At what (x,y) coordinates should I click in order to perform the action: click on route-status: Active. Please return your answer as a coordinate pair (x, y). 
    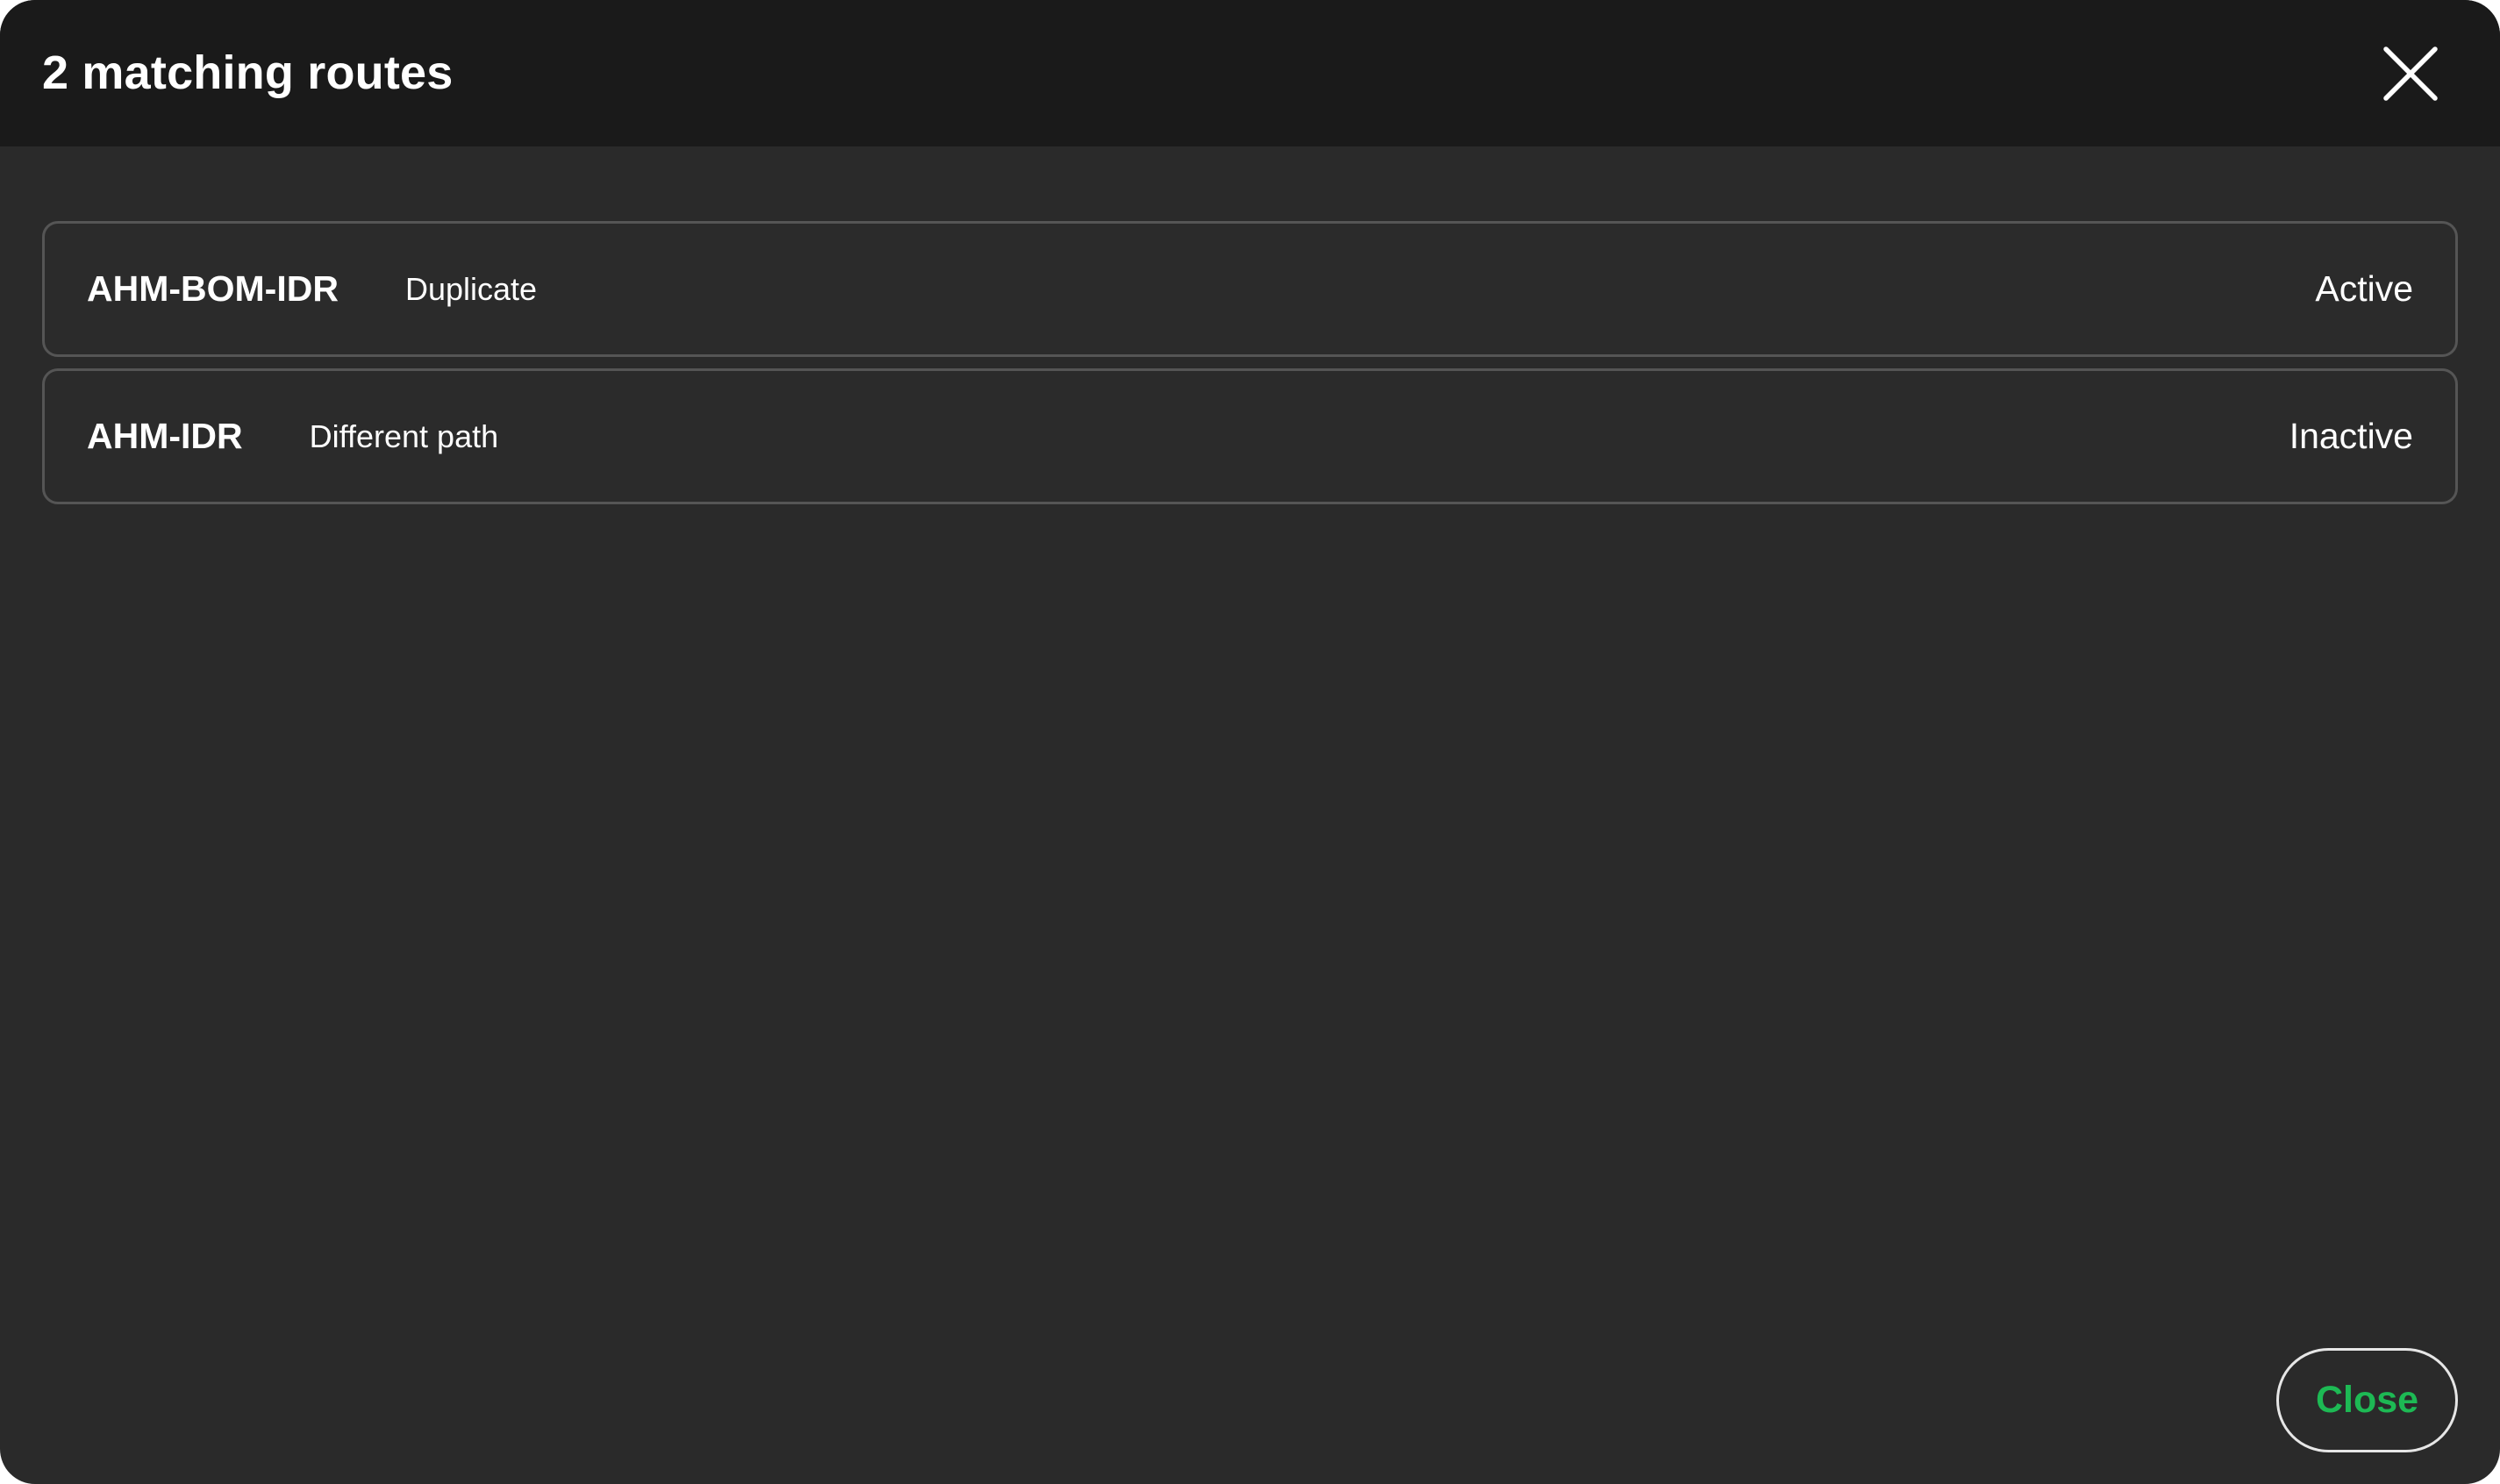
    Looking at the image, I should click on (2364, 288).